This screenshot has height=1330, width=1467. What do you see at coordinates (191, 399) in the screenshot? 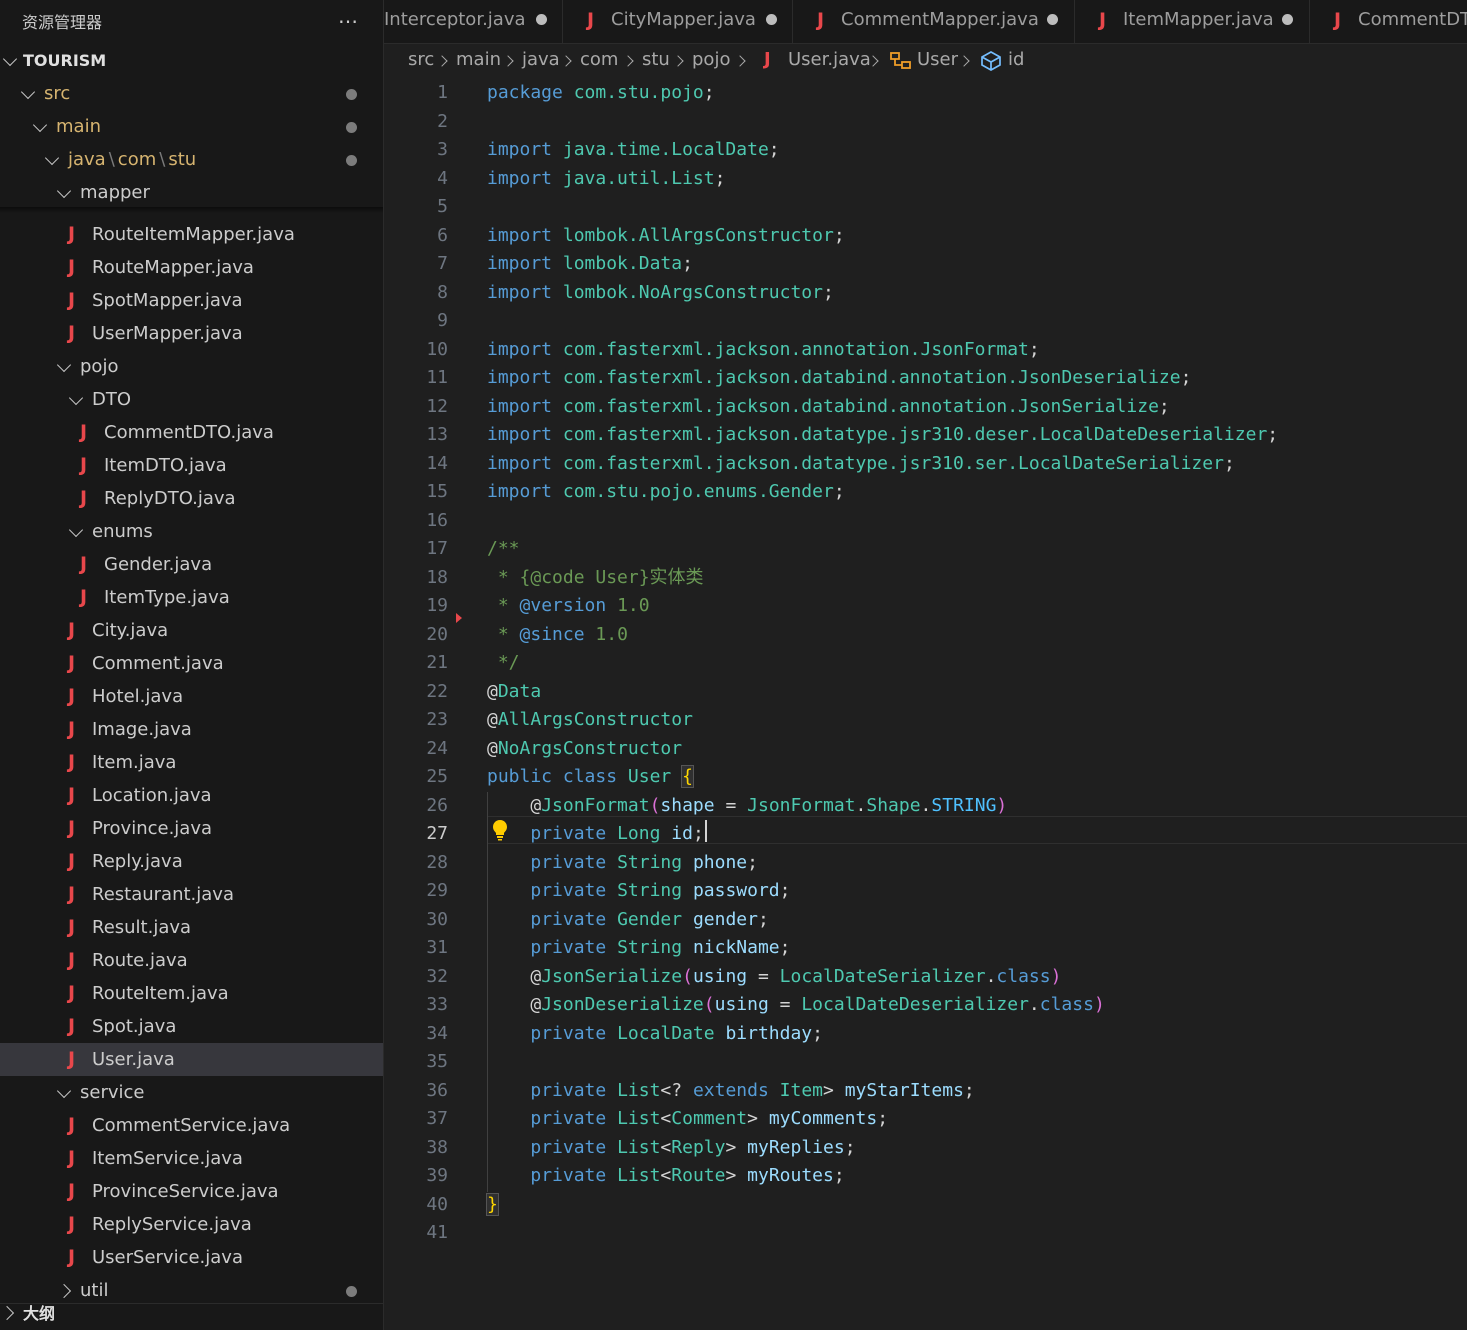
I see `tree-folder-dto: DTO` at bounding box center [191, 399].